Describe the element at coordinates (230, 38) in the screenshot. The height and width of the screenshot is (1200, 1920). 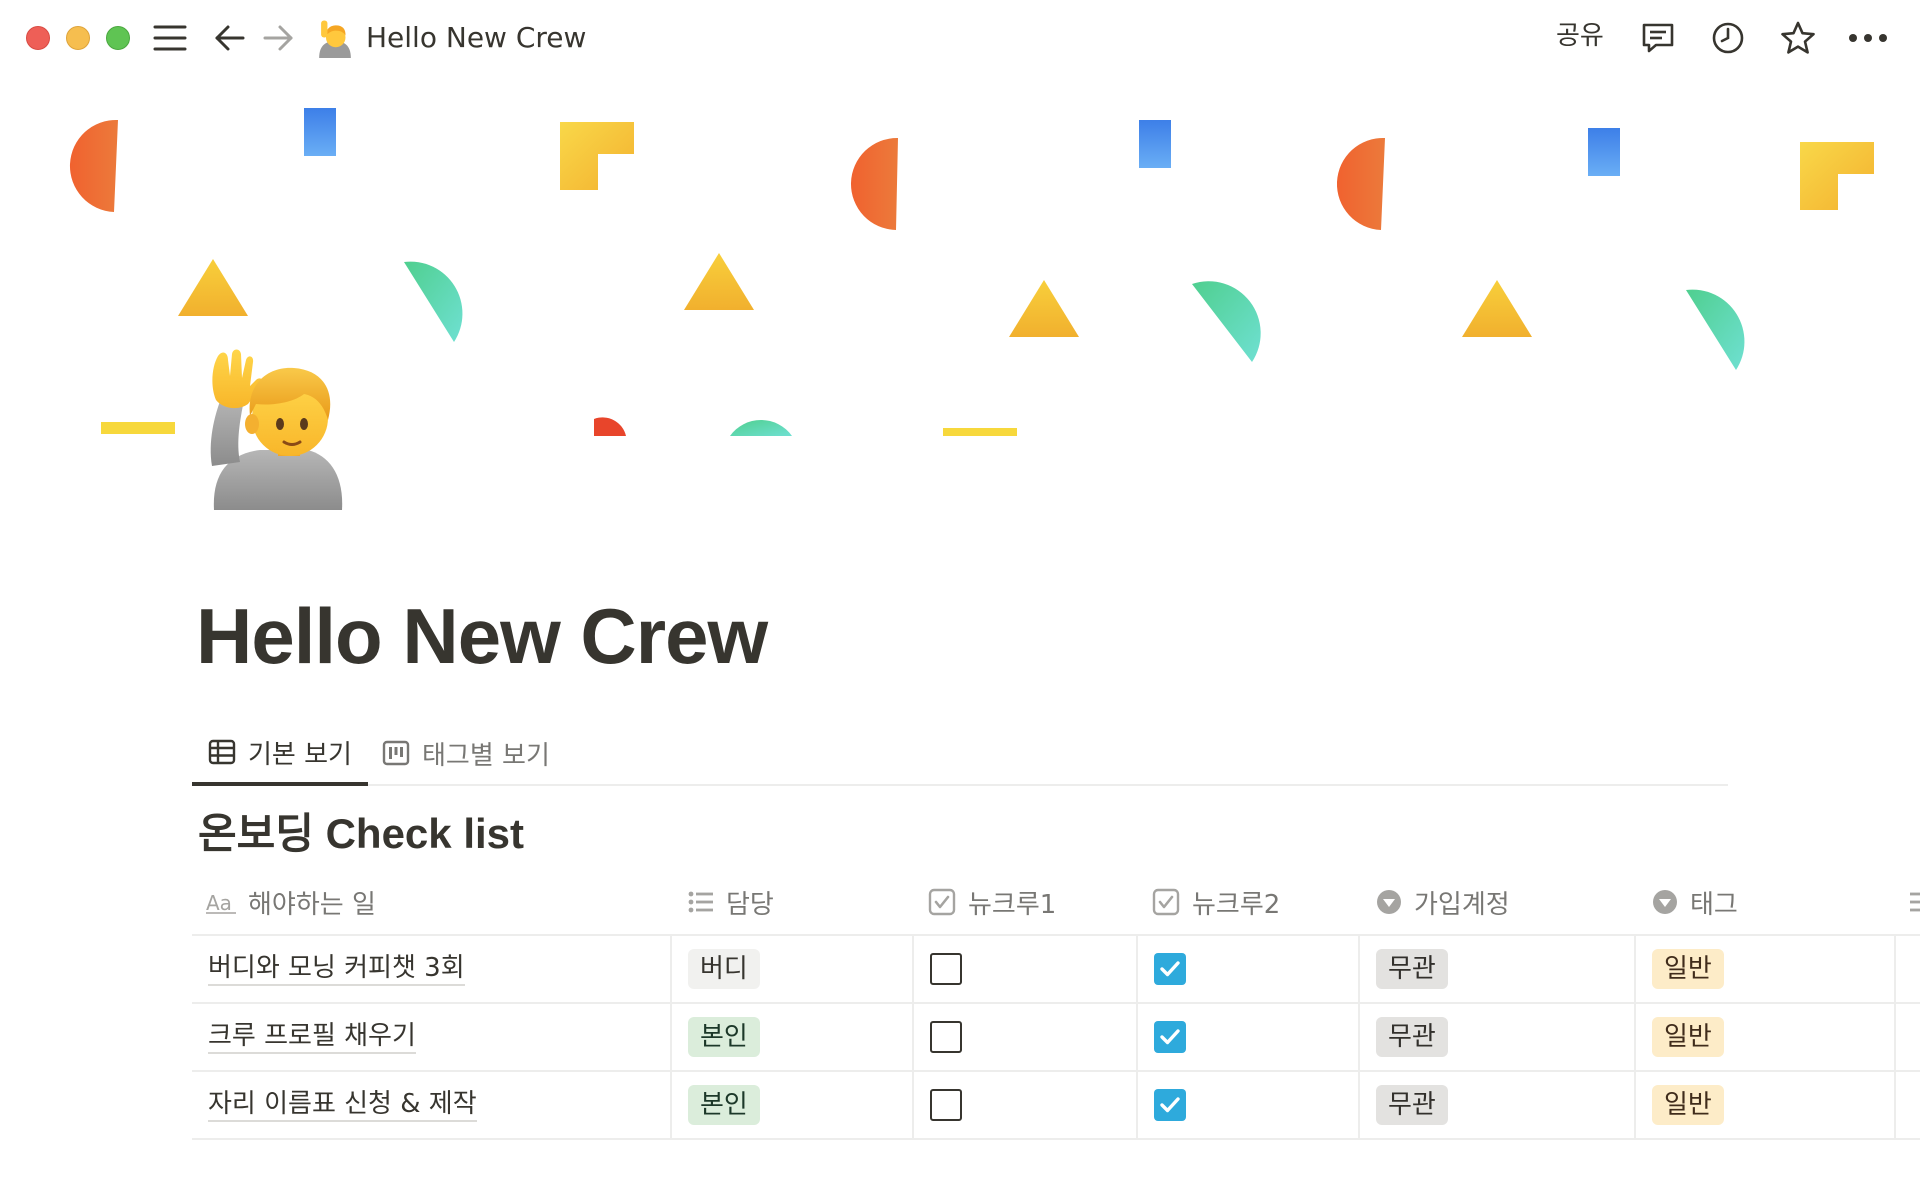
I see `arrow-left-icon` at that location.